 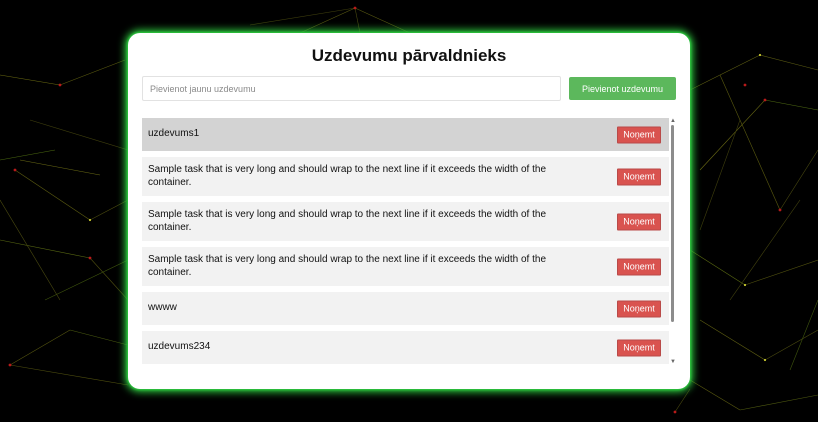 What do you see at coordinates (351, 88) in the screenshot?
I see `new-task-input` at bounding box center [351, 88].